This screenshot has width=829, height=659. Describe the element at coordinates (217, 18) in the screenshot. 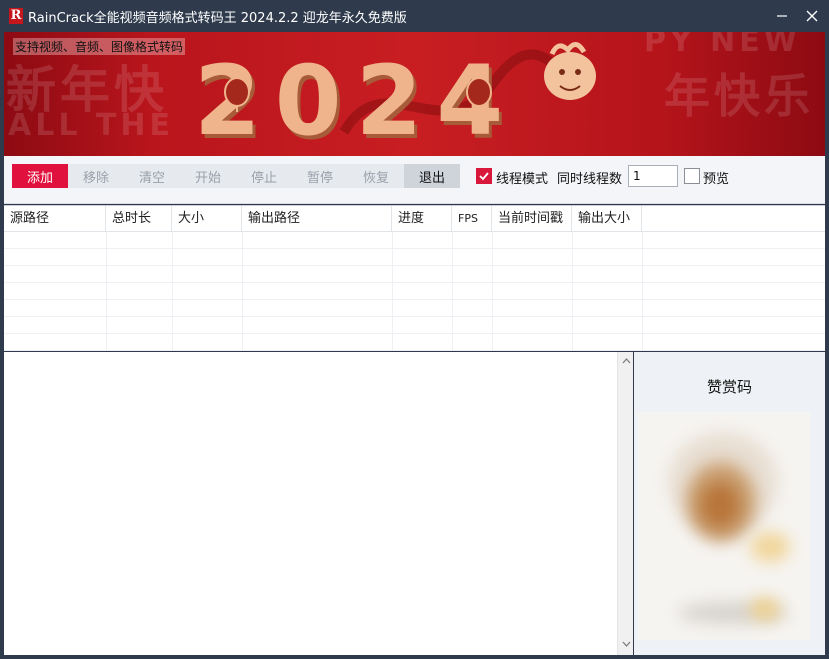

I see `window-title: RainCrack全能视频音频格式转码王 2024.2.2 迎龙年永久免费版` at that location.